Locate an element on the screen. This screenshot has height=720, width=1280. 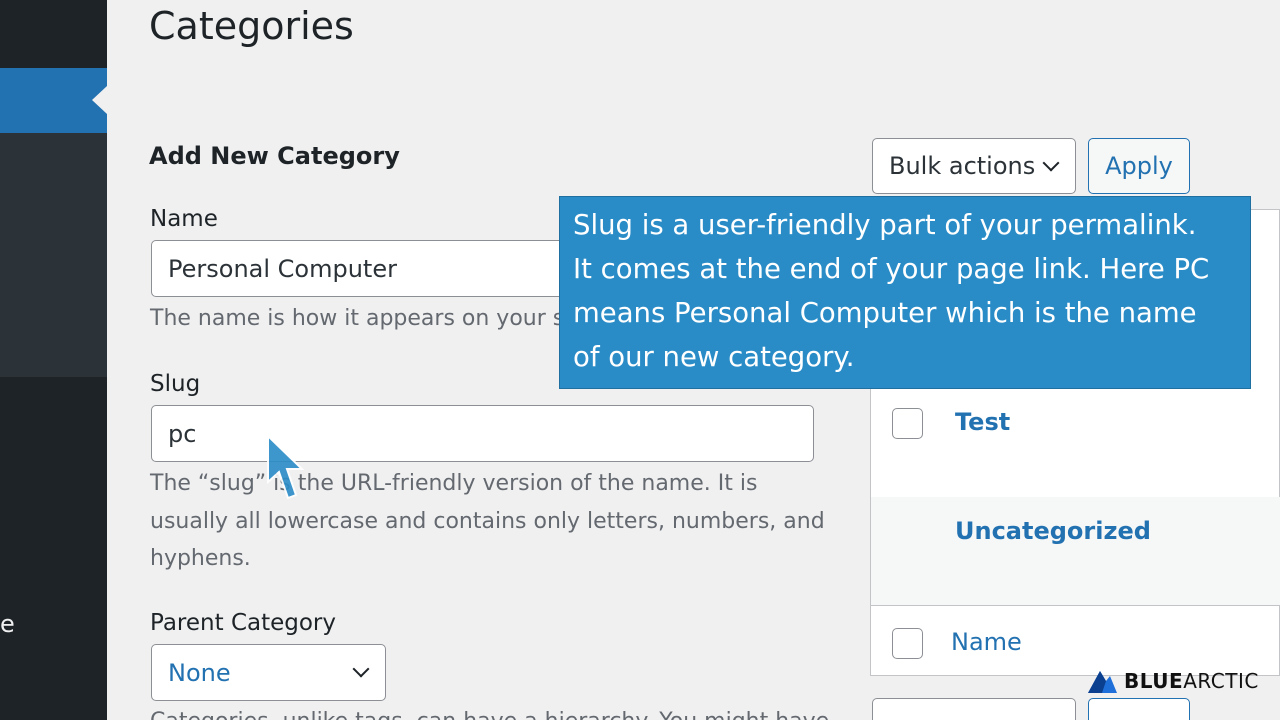
bluearctic-logo: BLUEARCTIC is located at coordinates (1172, 681).